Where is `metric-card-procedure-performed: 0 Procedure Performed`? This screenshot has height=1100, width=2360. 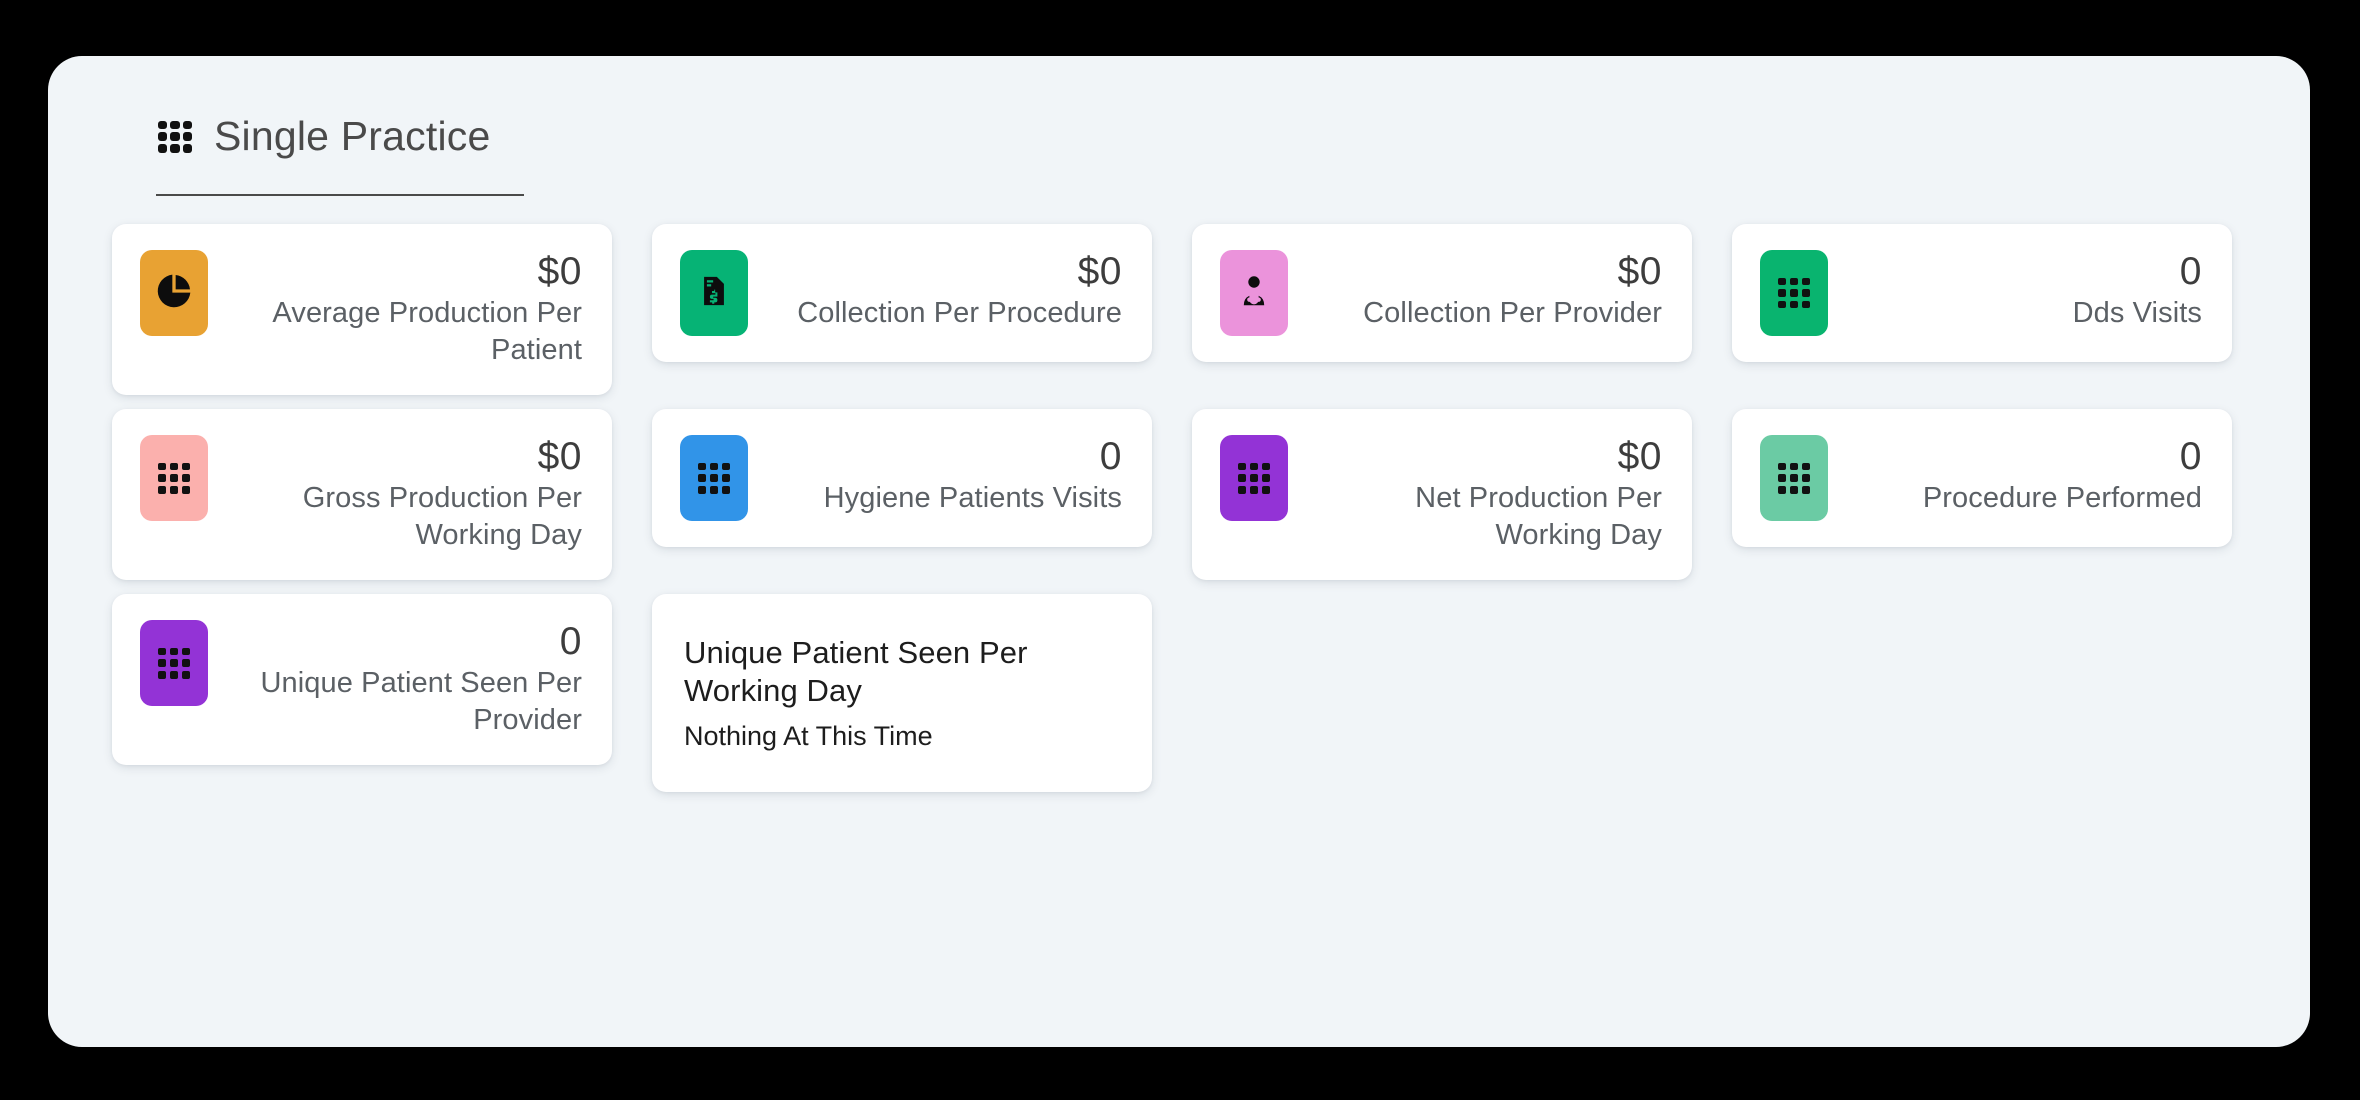
metric-card-procedure-performed: 0 Procedure Performed is located at coordinates (1982, 478).